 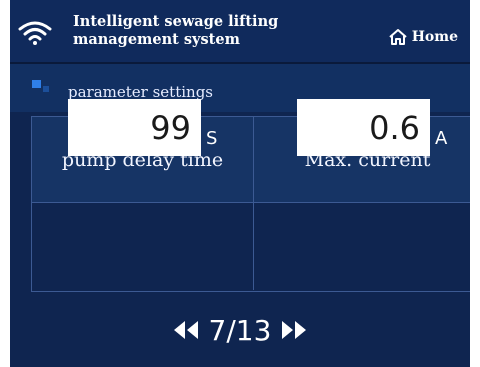 What do you see at coordinates (394, 127) in the screenshot?
I see `max-current-value: 0.6` at bounding box center [394, 127].